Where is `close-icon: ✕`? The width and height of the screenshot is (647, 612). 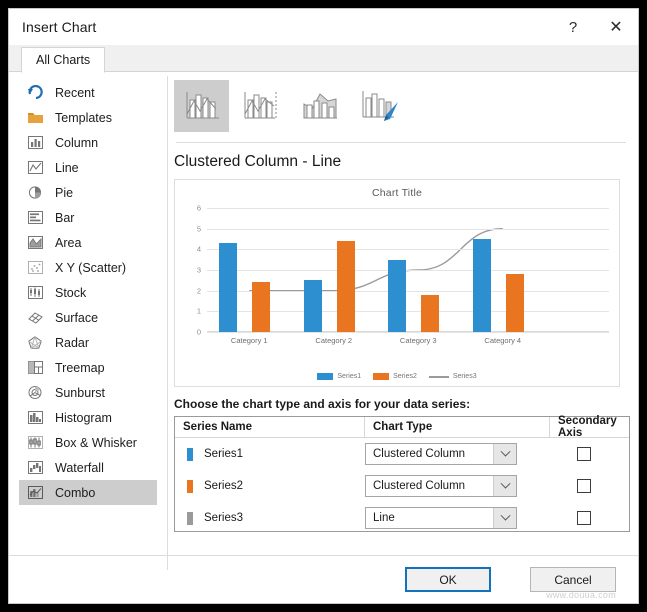
close-icon: ✕ is located at coordinates (616, 27).